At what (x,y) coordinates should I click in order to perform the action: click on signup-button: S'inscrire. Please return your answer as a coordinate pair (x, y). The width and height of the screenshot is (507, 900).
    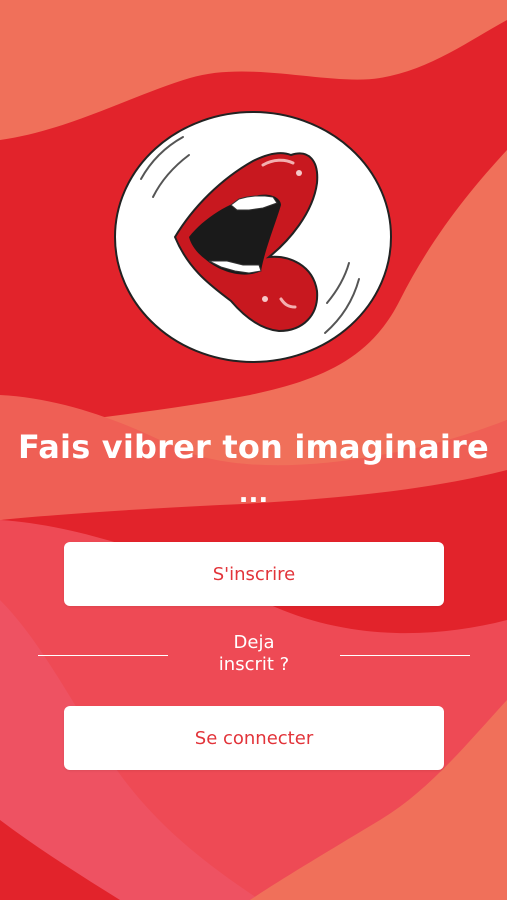
    Looking at the image, I should click on (254, 574).